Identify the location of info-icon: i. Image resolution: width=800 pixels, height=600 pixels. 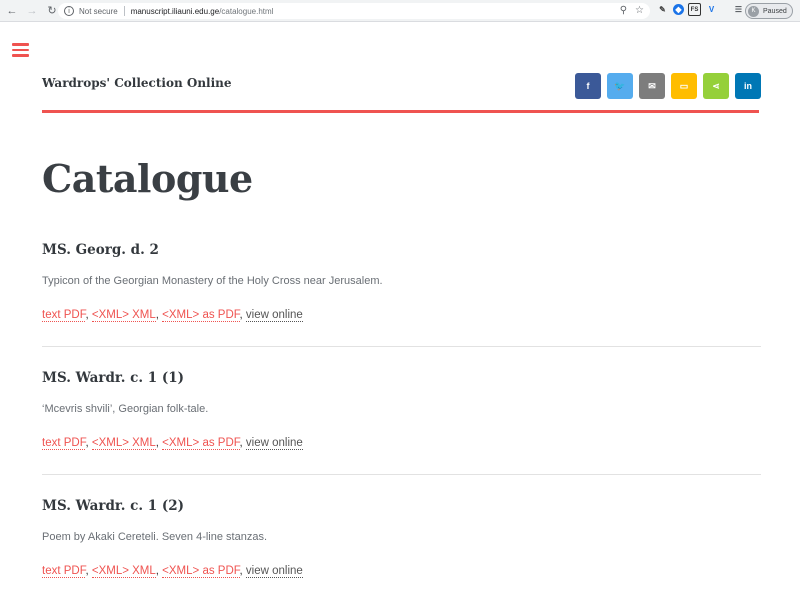
(69, 11).